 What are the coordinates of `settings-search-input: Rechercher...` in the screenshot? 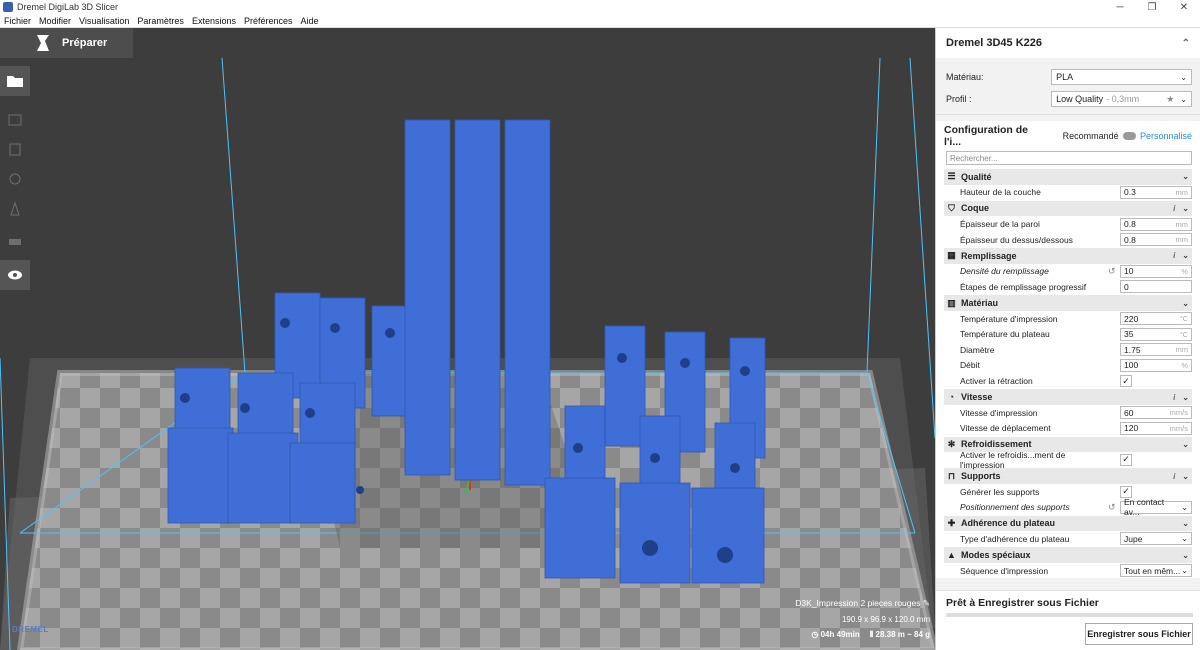 It's located at (1069, 158).